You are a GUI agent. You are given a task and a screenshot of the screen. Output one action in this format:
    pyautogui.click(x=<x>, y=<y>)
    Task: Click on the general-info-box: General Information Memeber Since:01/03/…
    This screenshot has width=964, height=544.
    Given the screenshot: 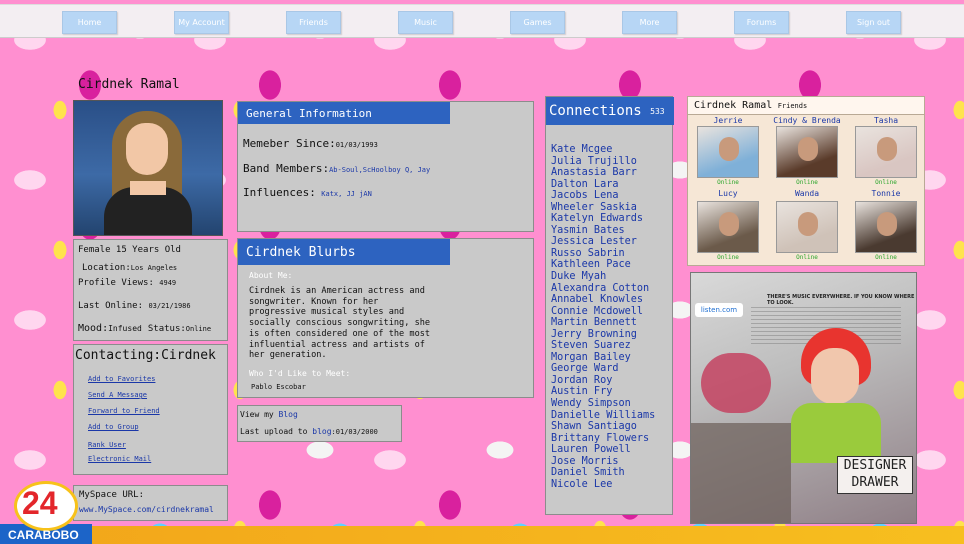 What is the action you would take?
    pyautogui.click(x=385, y=166)
    